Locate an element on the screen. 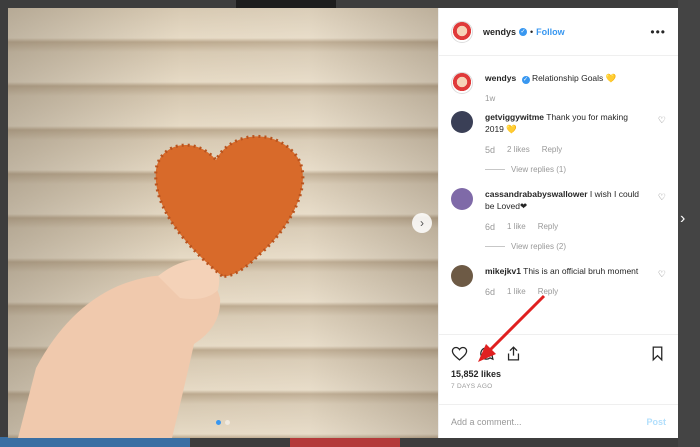 Image resolution: width=700 pixels, height=447 pixels. next-photo-button: › is located at coordinates (422, 223).